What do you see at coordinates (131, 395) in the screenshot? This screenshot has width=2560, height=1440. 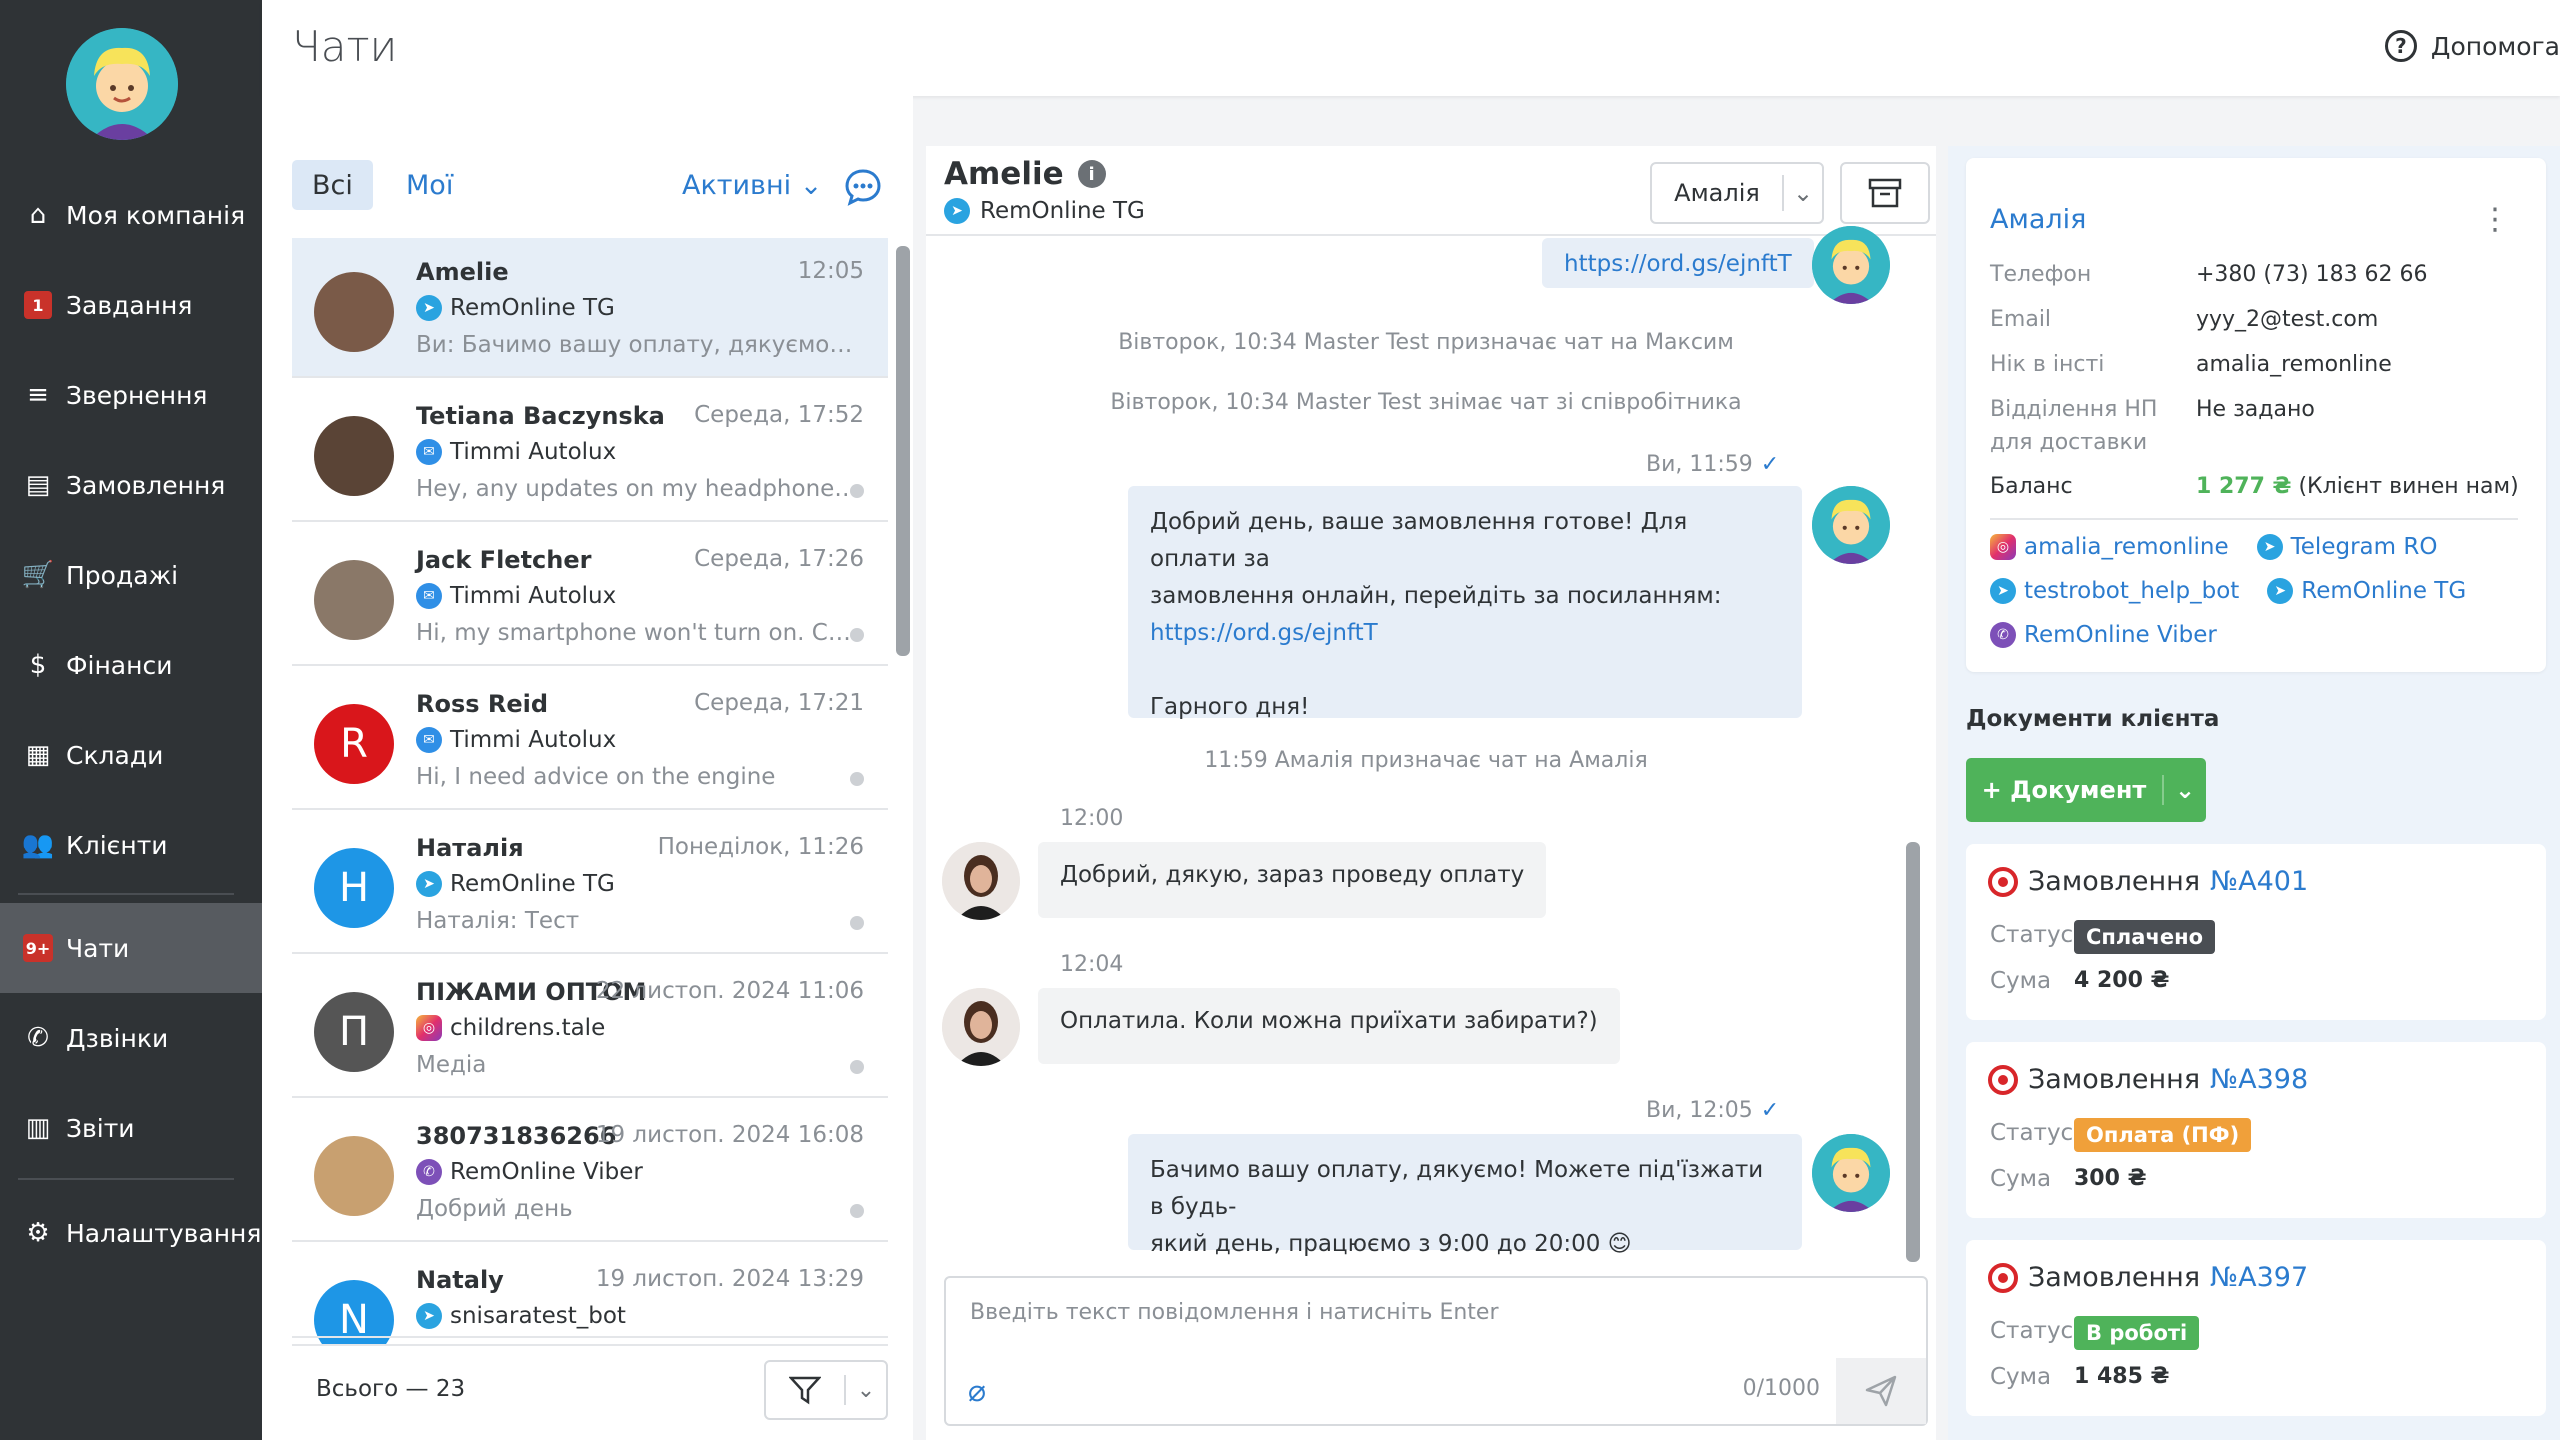 I see `nav-requests: ≡ Звернення` at bounding box center [131, 395].